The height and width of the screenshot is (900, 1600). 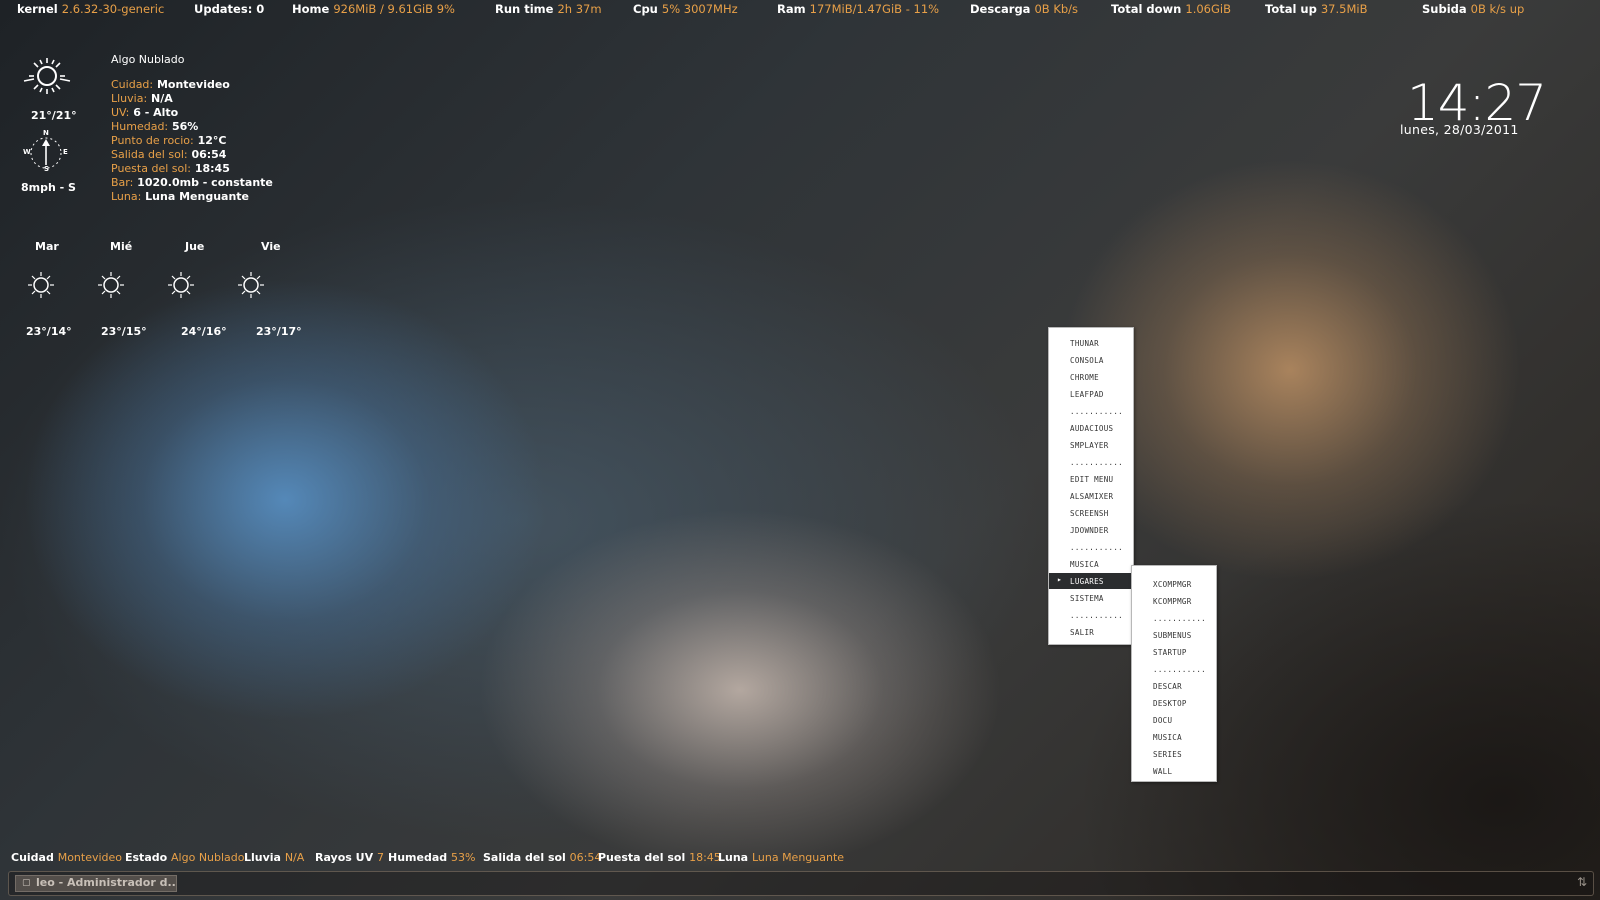 What do you see at coordinates (185, 857) in the screenshot?
I see `bottom-estado: Estado Algo Nublado` at bounding box center [185, 857].